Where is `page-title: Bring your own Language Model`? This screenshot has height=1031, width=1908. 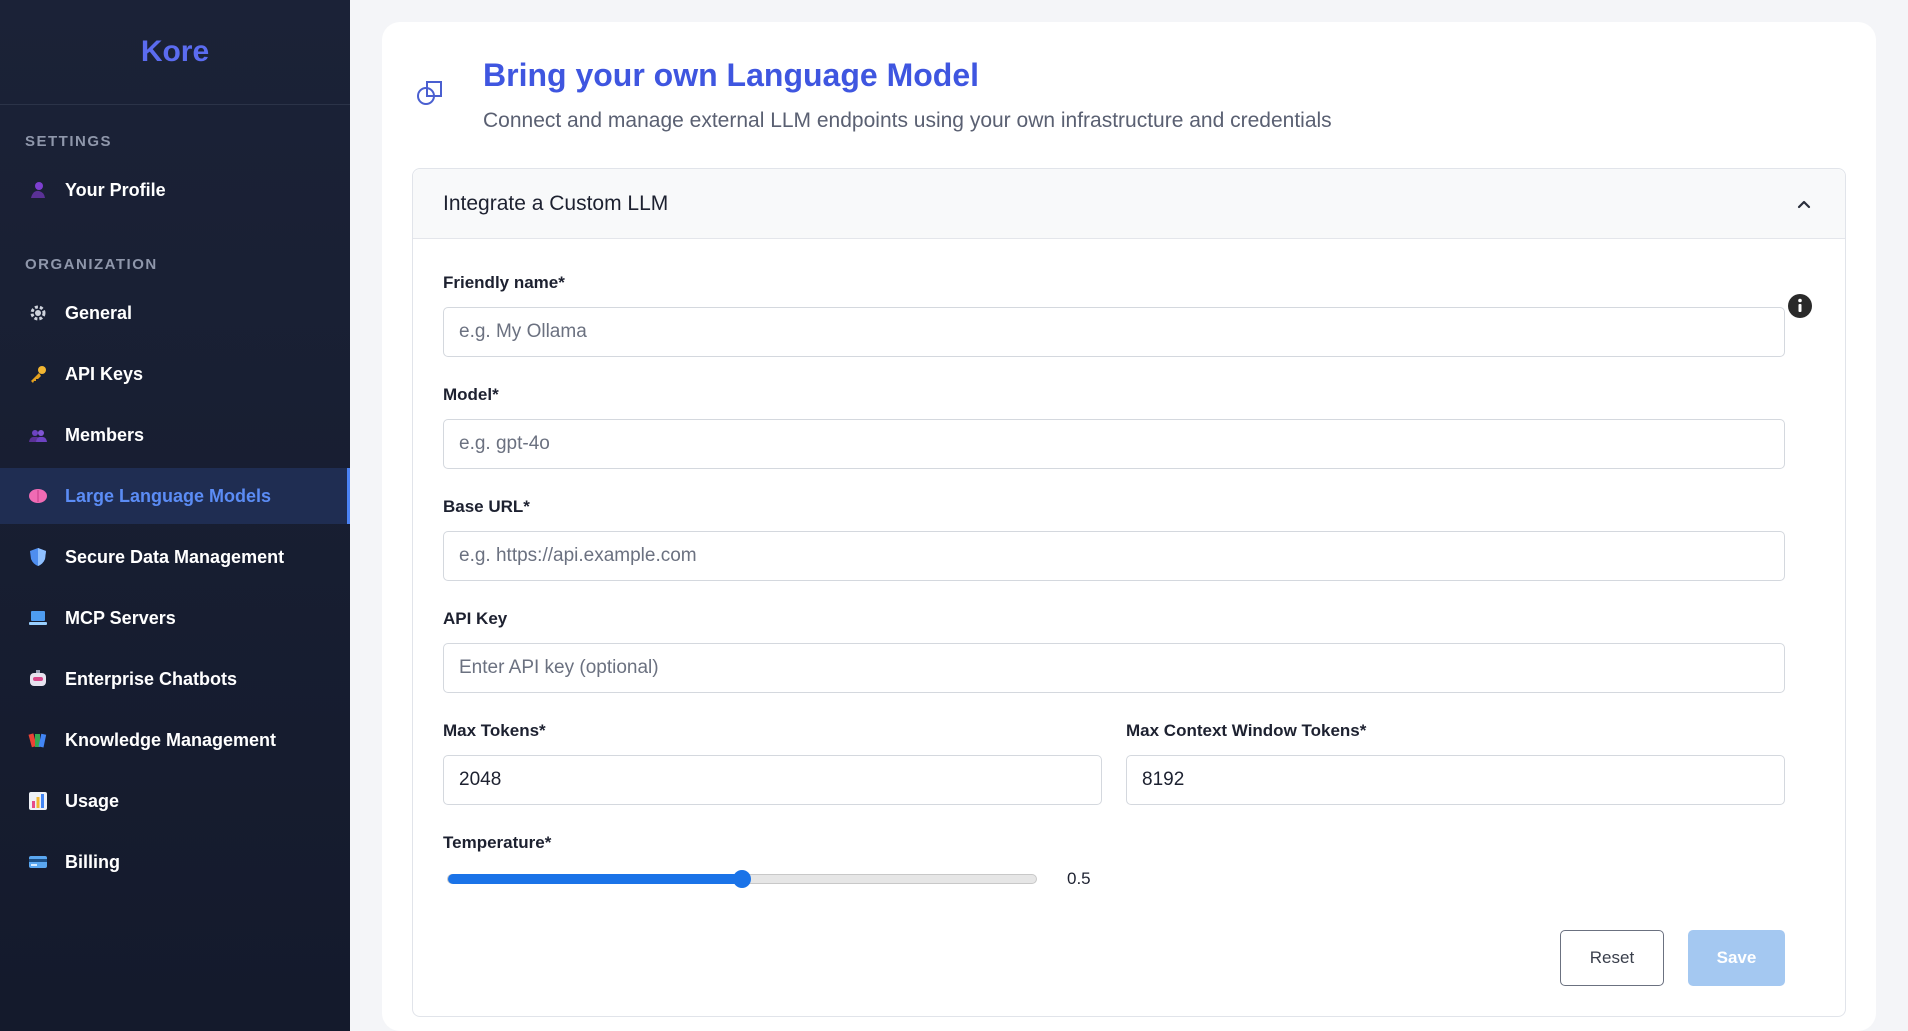
page-title: Bring your own Language Model is located at coordinates (731, 75).